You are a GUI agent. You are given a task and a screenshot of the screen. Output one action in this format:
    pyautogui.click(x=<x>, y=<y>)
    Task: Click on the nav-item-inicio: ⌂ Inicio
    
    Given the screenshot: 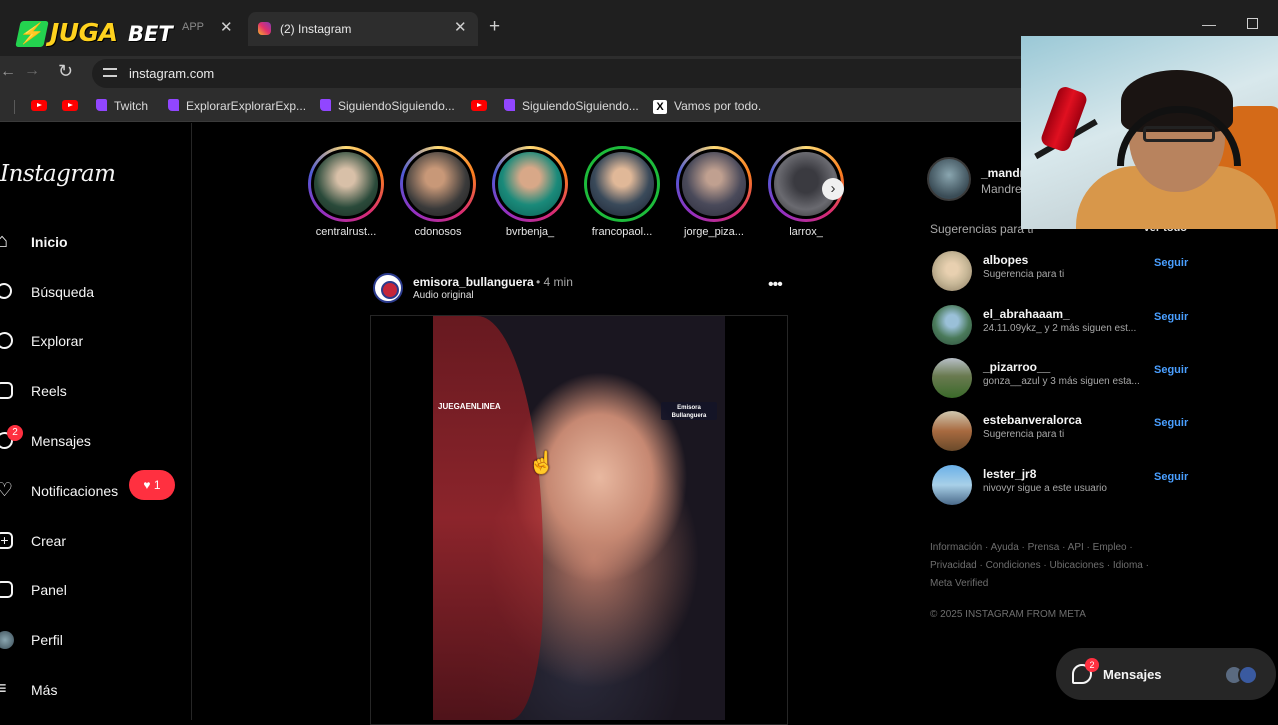 What is the action you would take?
    pyautogui.click(x=95, y=243)
    